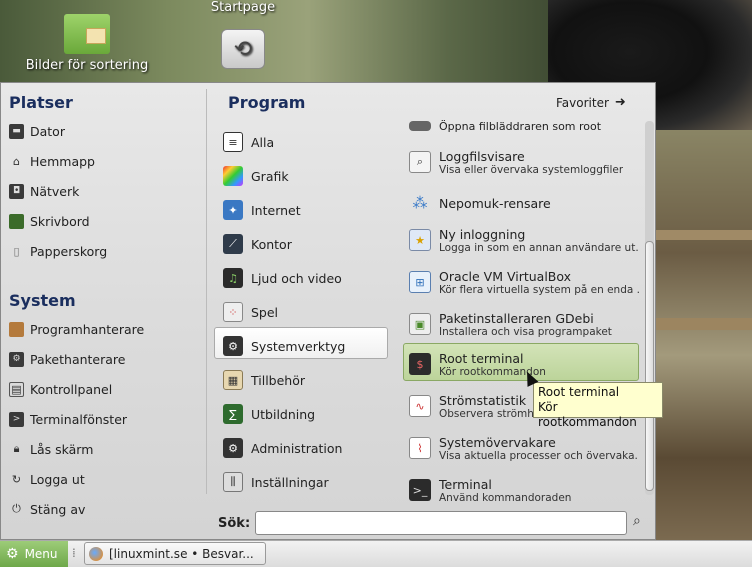 The height and width of the screenshot is (567, 752). What do you see at coordinates (42, 300) in the screenshot?
I see `system-title: System` at bounding box center [42, 300].